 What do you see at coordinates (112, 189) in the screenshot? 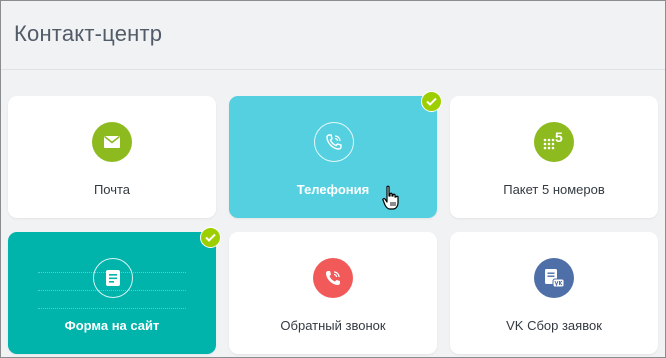
I see `tile-label: Почта` at bounding box center [112, 189].